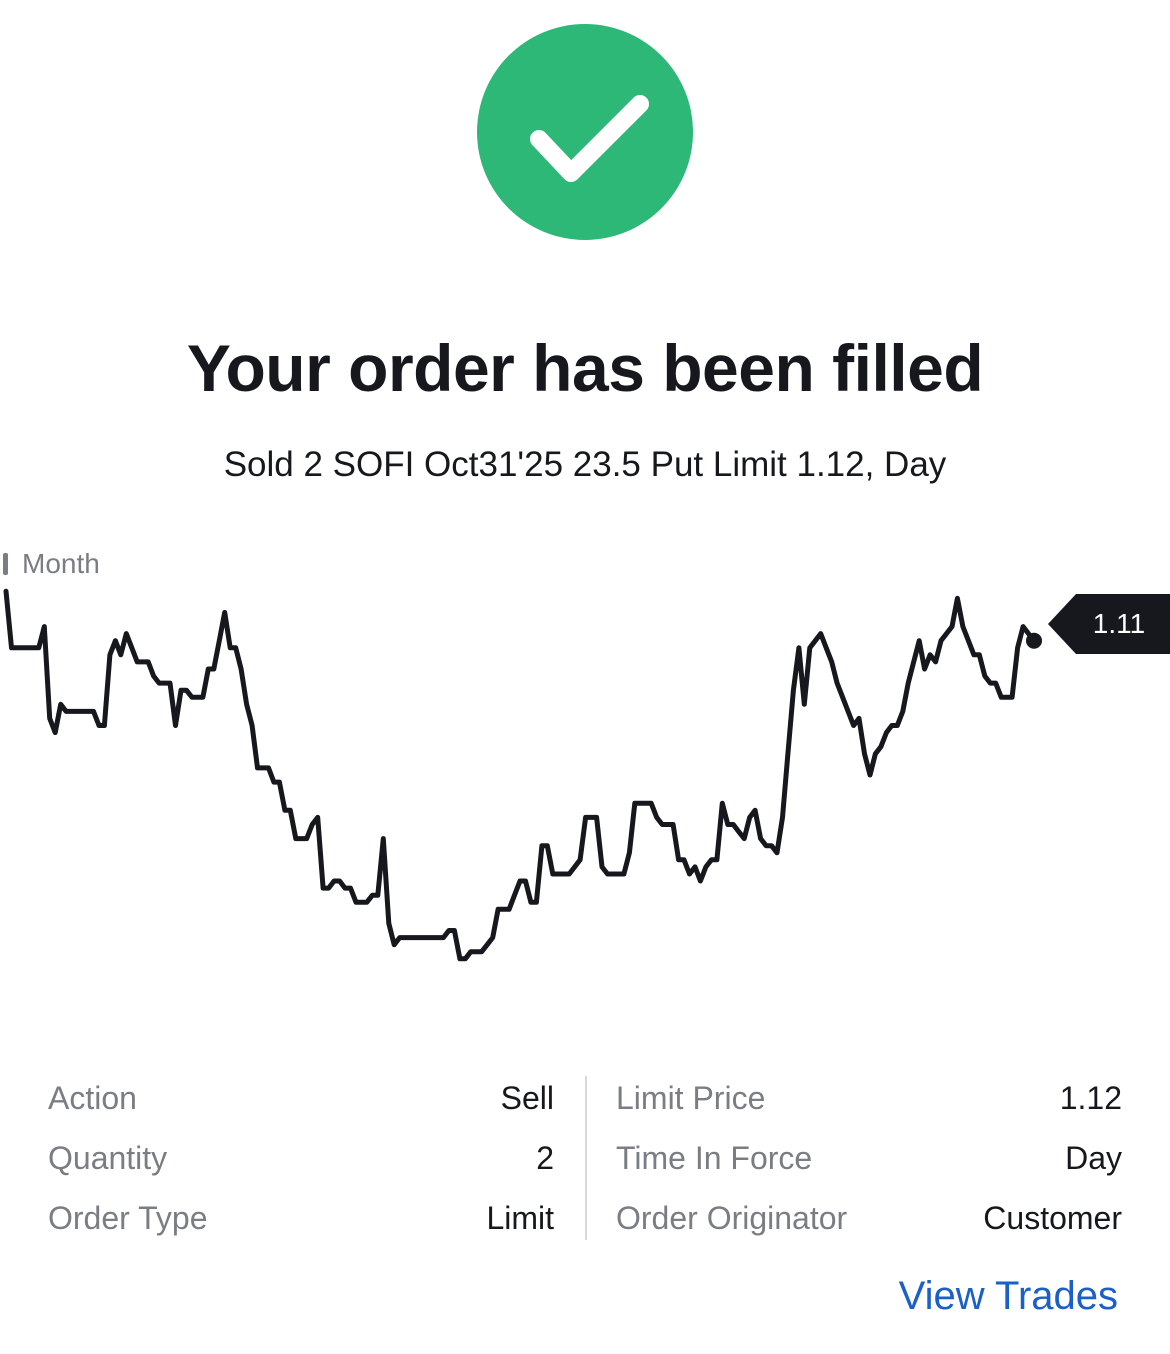  I want to click on detail-value: 2, so click(545, 1158).